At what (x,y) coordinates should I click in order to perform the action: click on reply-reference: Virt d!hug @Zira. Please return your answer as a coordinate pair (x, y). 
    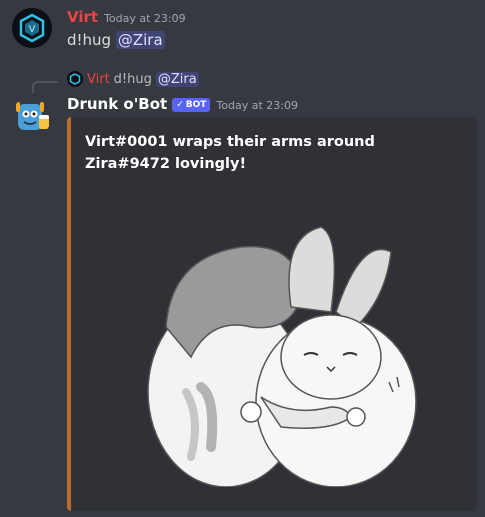
    Looking at the image, I should click on (133, 79).